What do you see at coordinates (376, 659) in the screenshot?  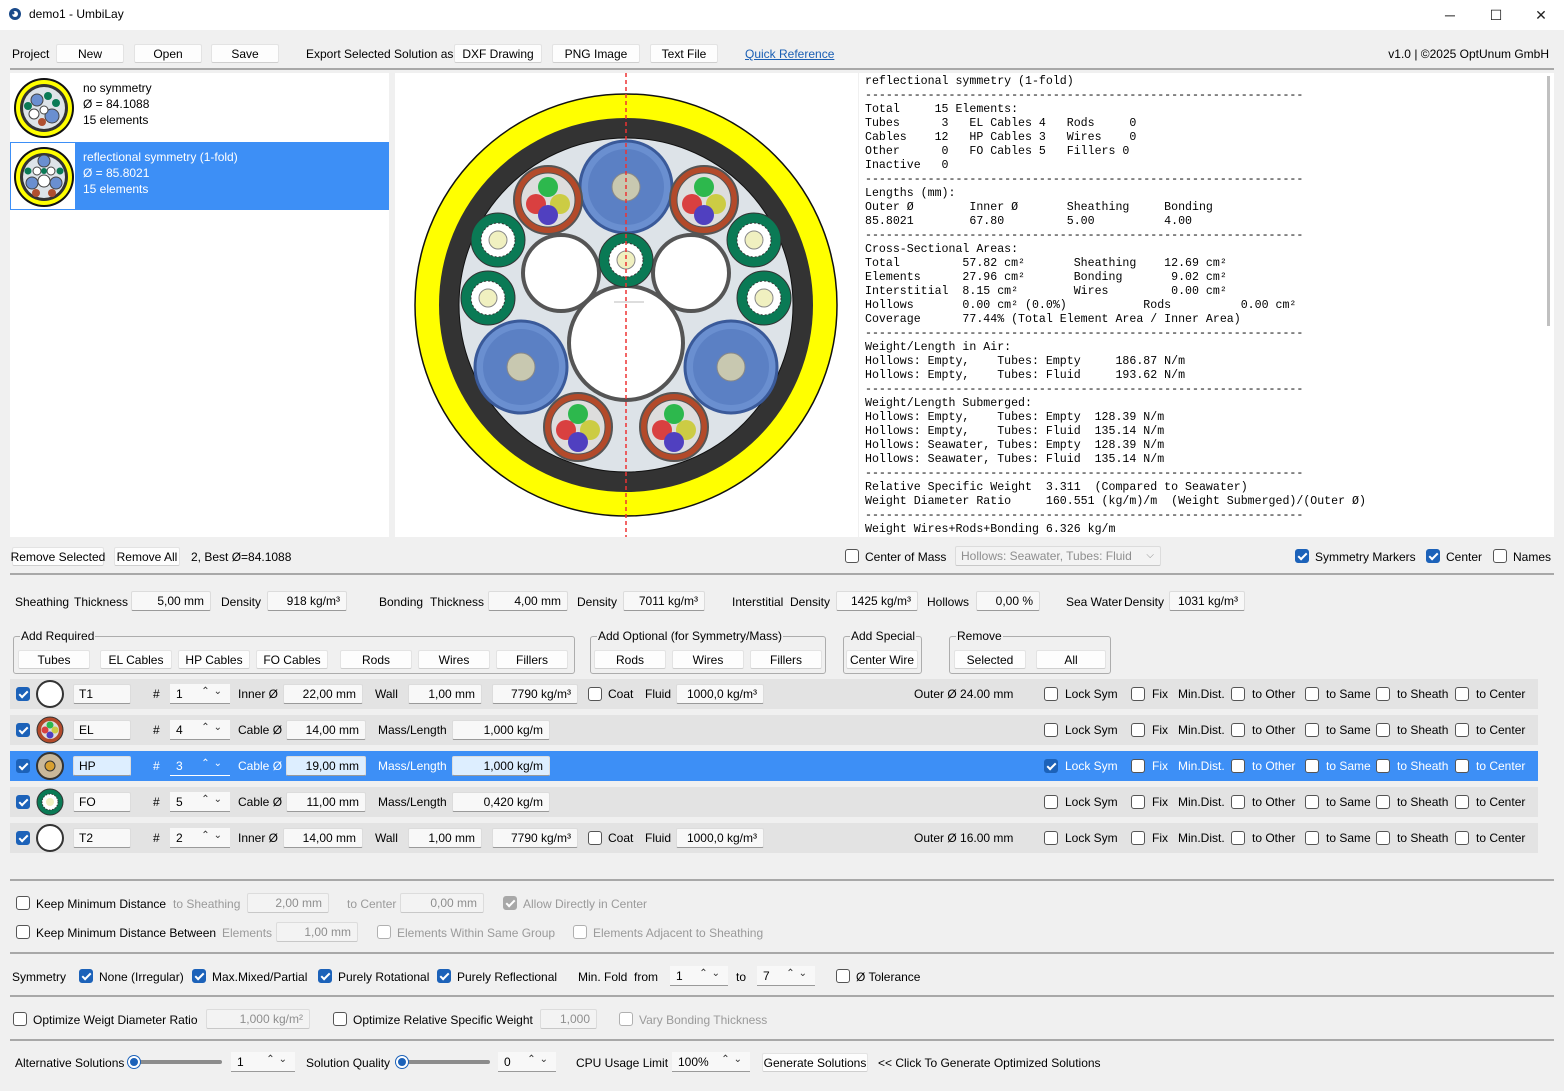 I see `add-rods-button: Rods` at bounding box center [376, 659].